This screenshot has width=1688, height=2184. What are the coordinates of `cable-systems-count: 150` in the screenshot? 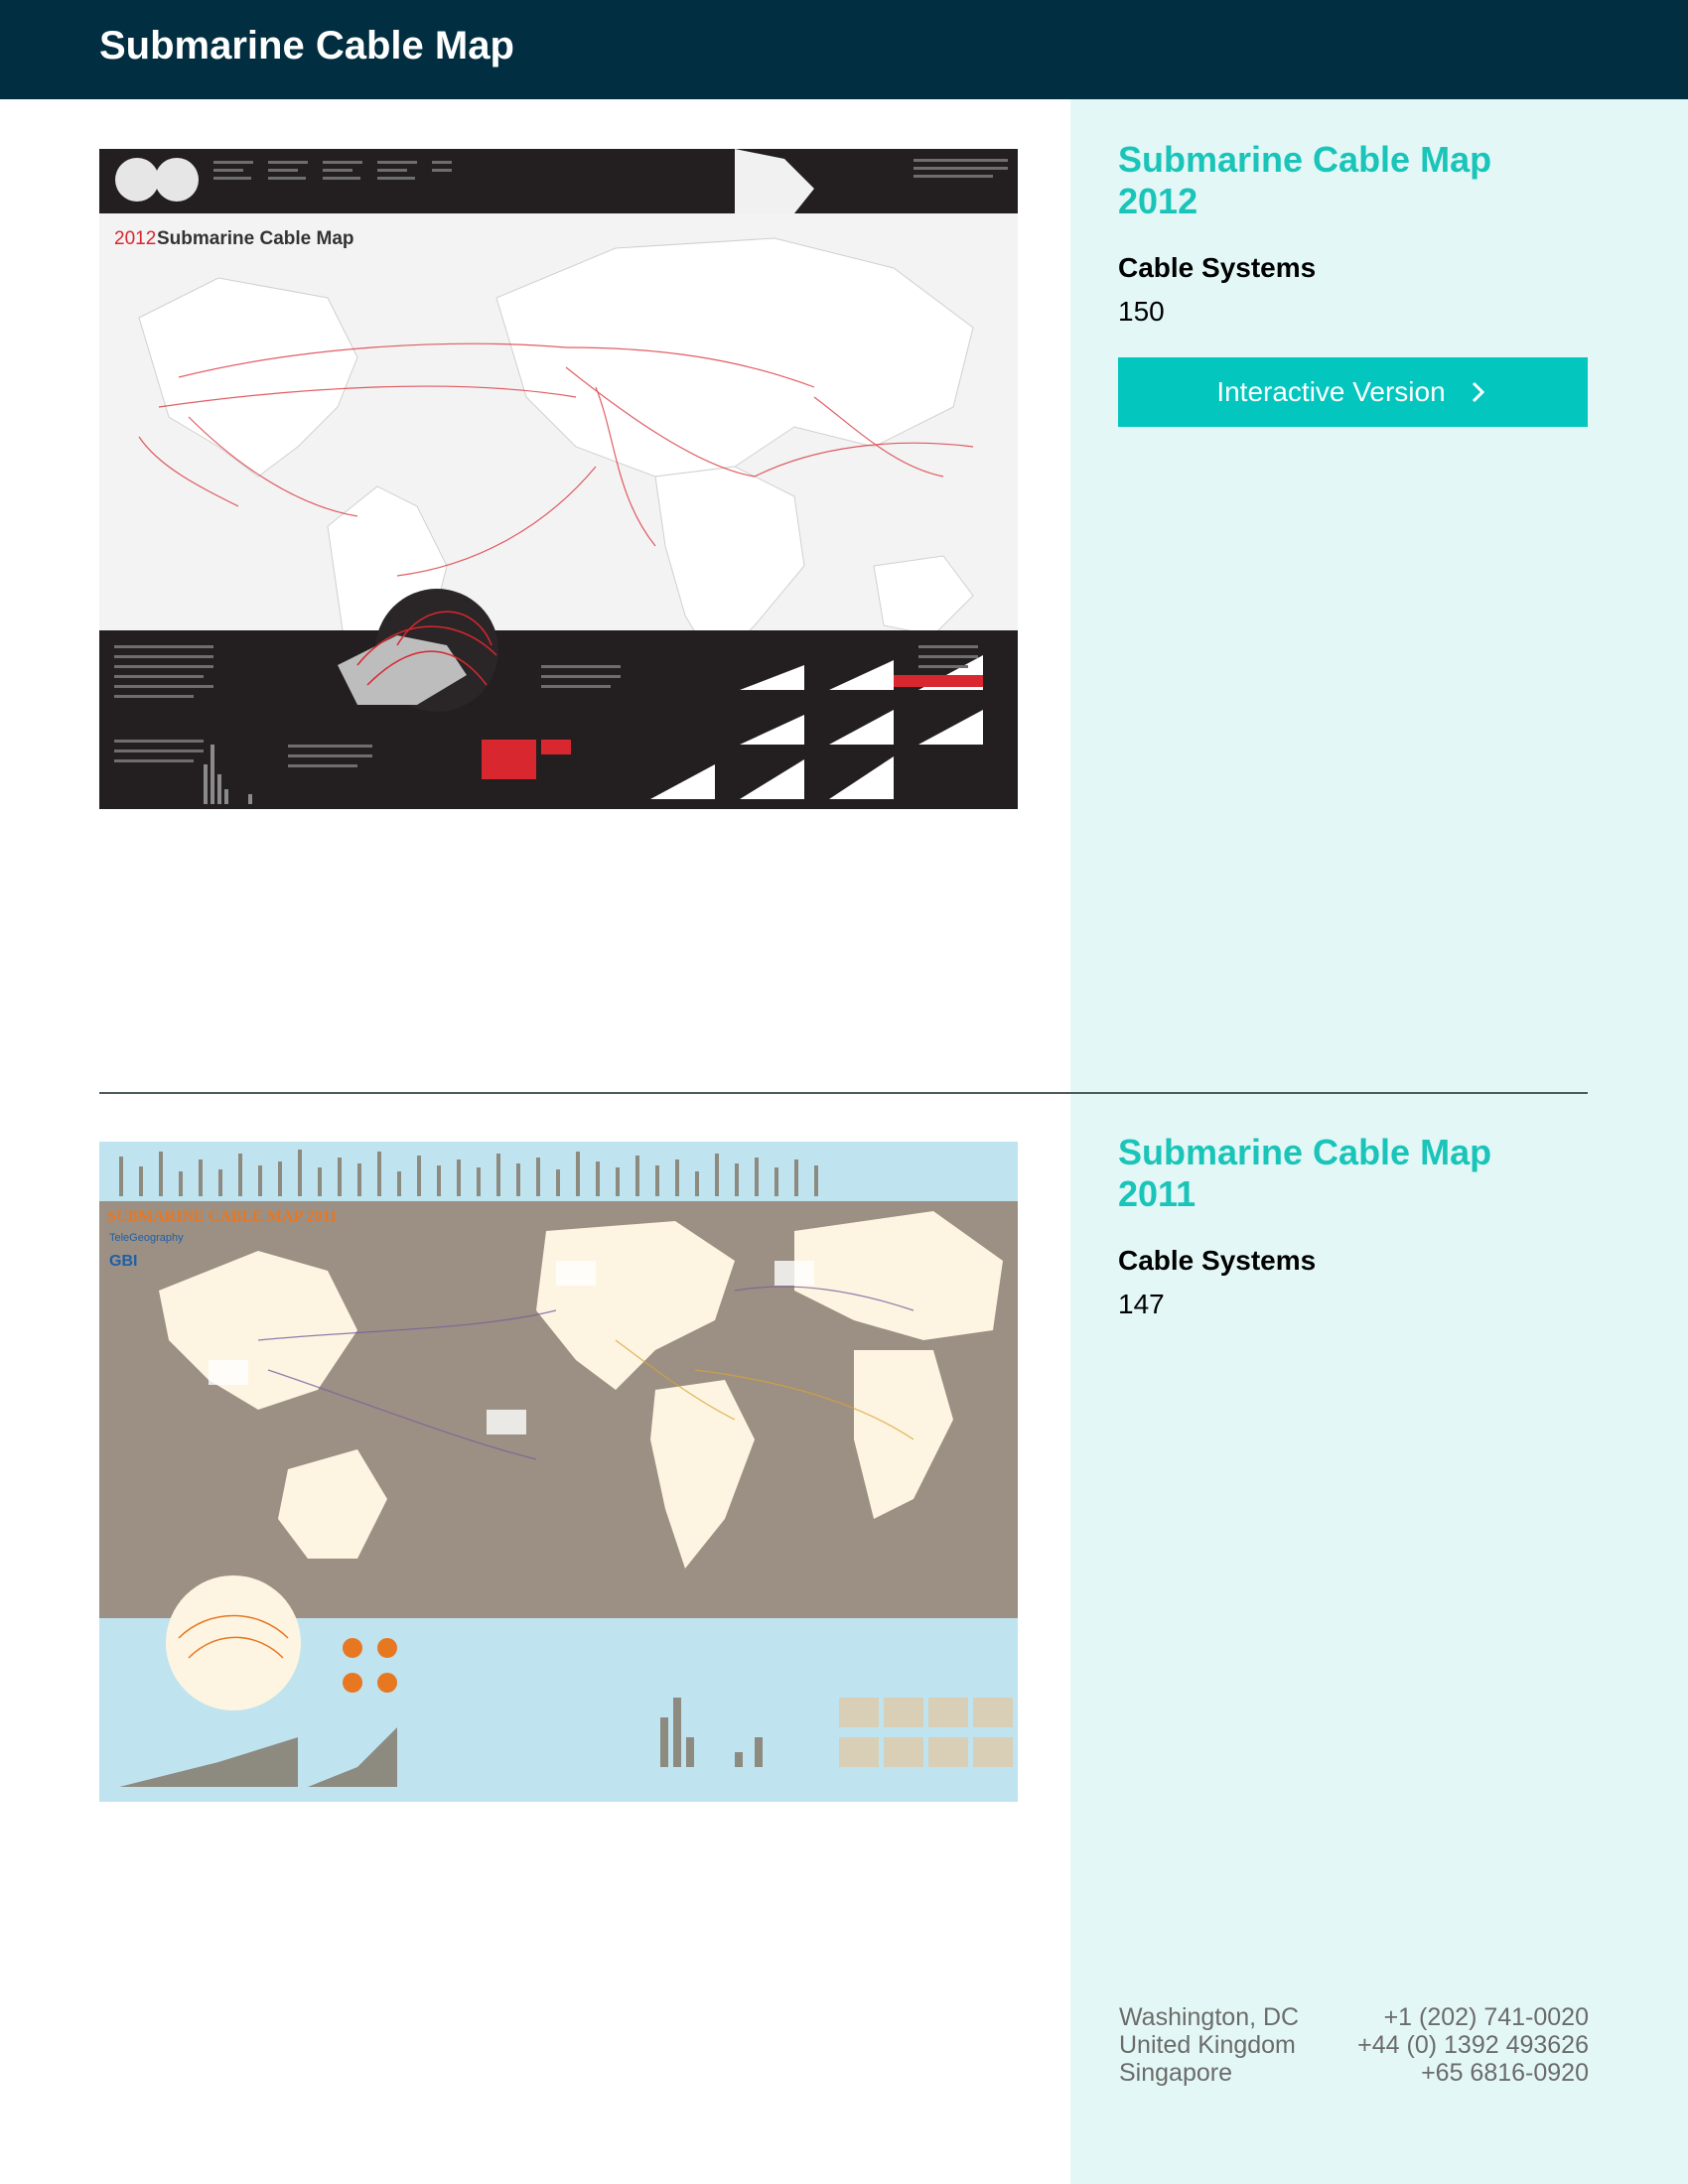 It's located at (1141, 311).